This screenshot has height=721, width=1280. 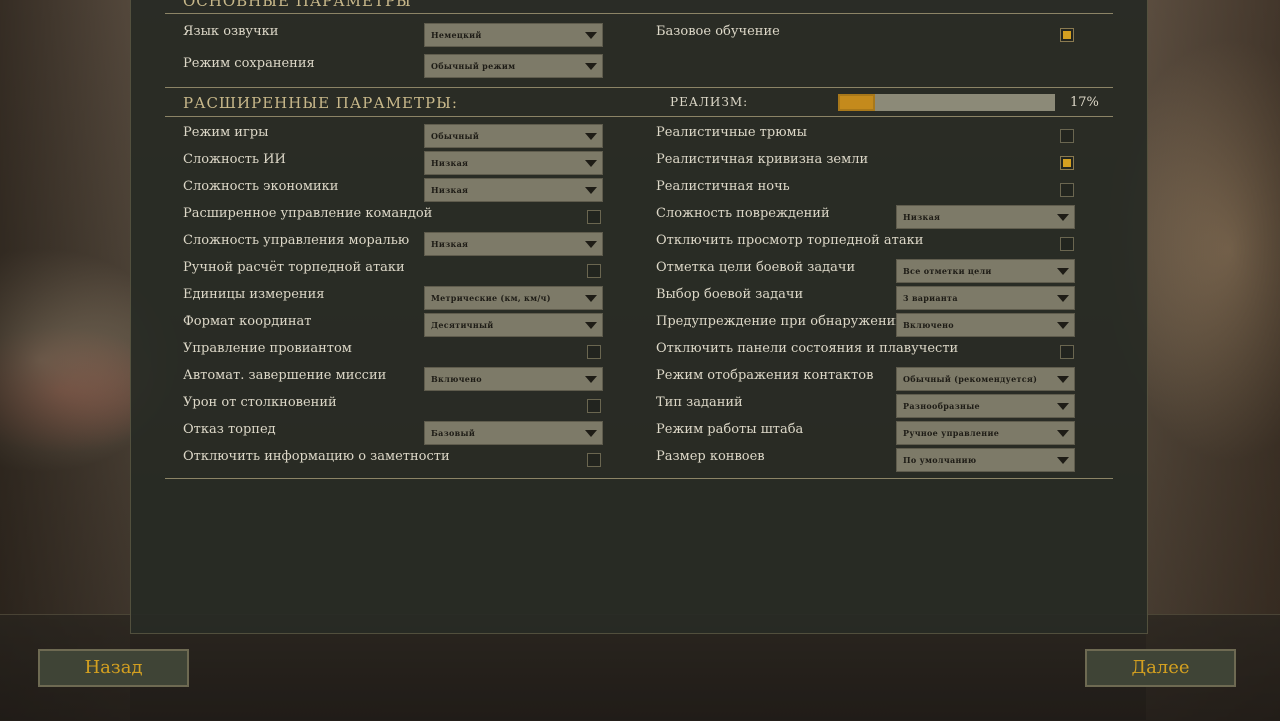 What do you see at coordinates (231, 31) in the screenshot?
I see `voice-language-label: Язык озвучки` at bounding box center [231, 31].